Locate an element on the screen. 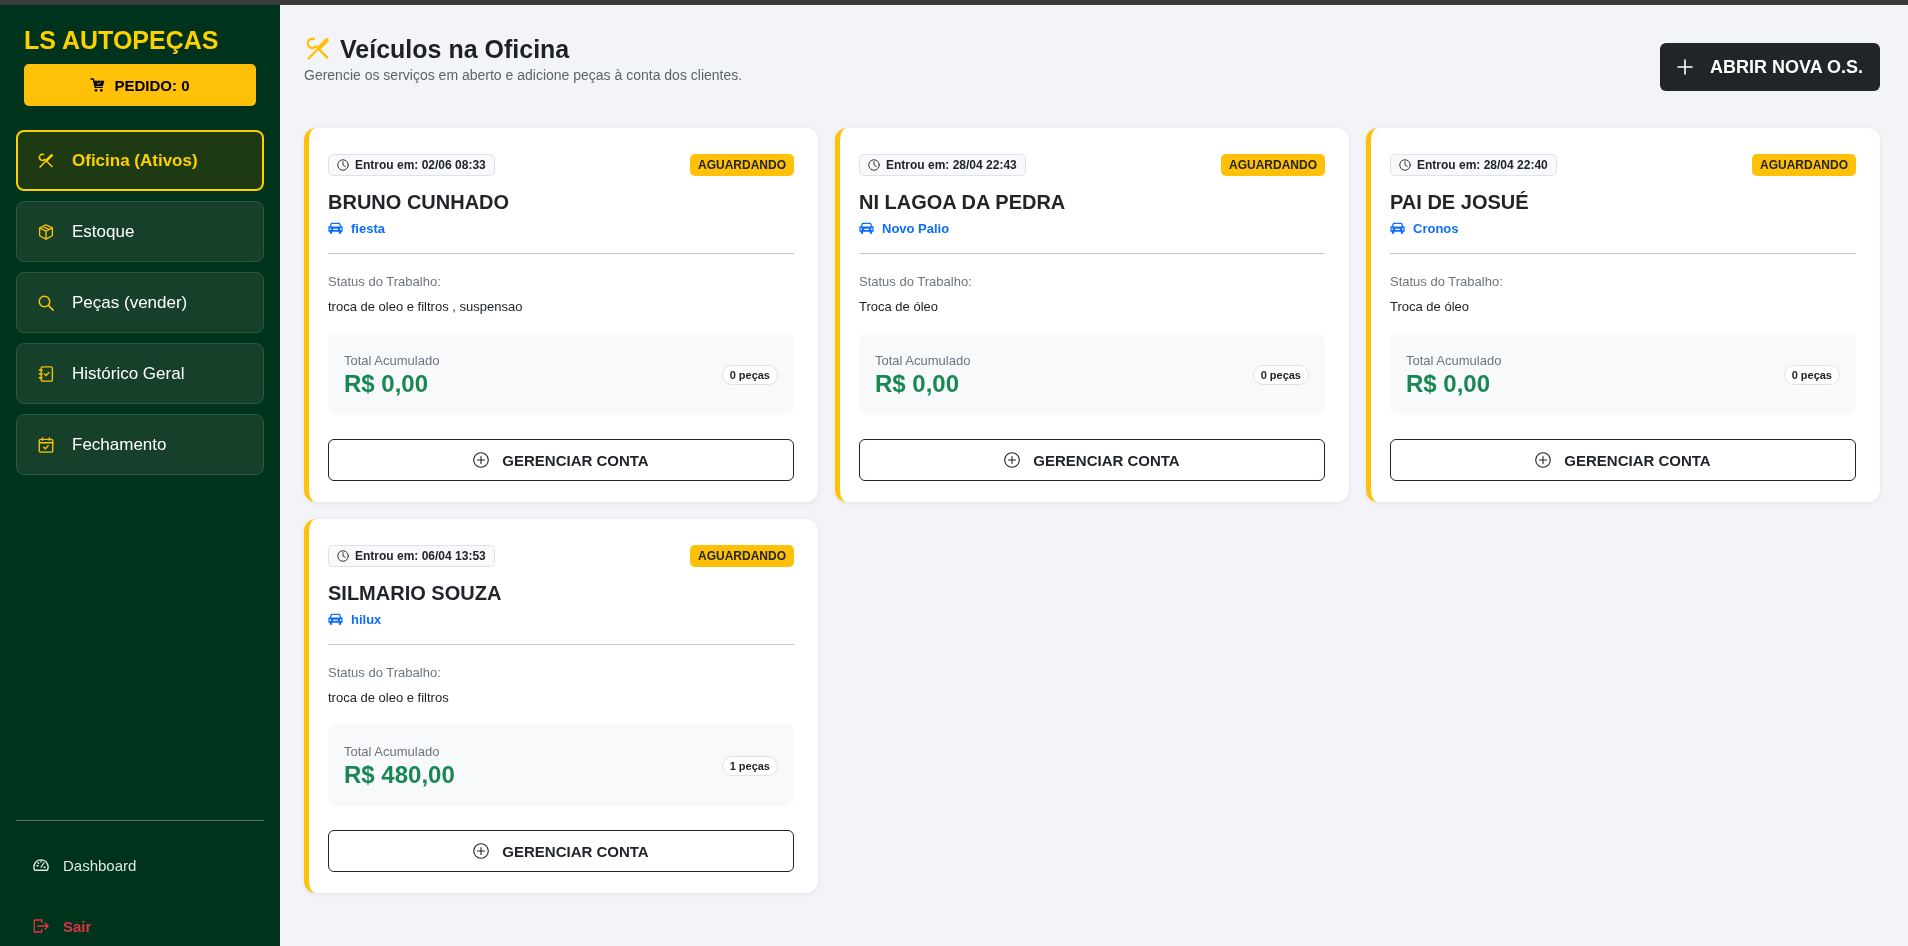 The image size is (1908, 946). sidebar-item: Histórico Geral is located at coordinates (140, 373).